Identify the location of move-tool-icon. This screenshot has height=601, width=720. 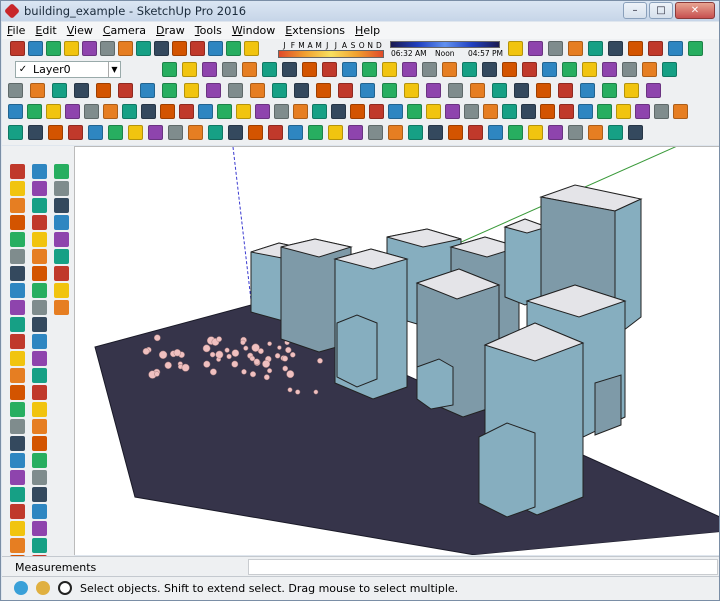
(39, 222).